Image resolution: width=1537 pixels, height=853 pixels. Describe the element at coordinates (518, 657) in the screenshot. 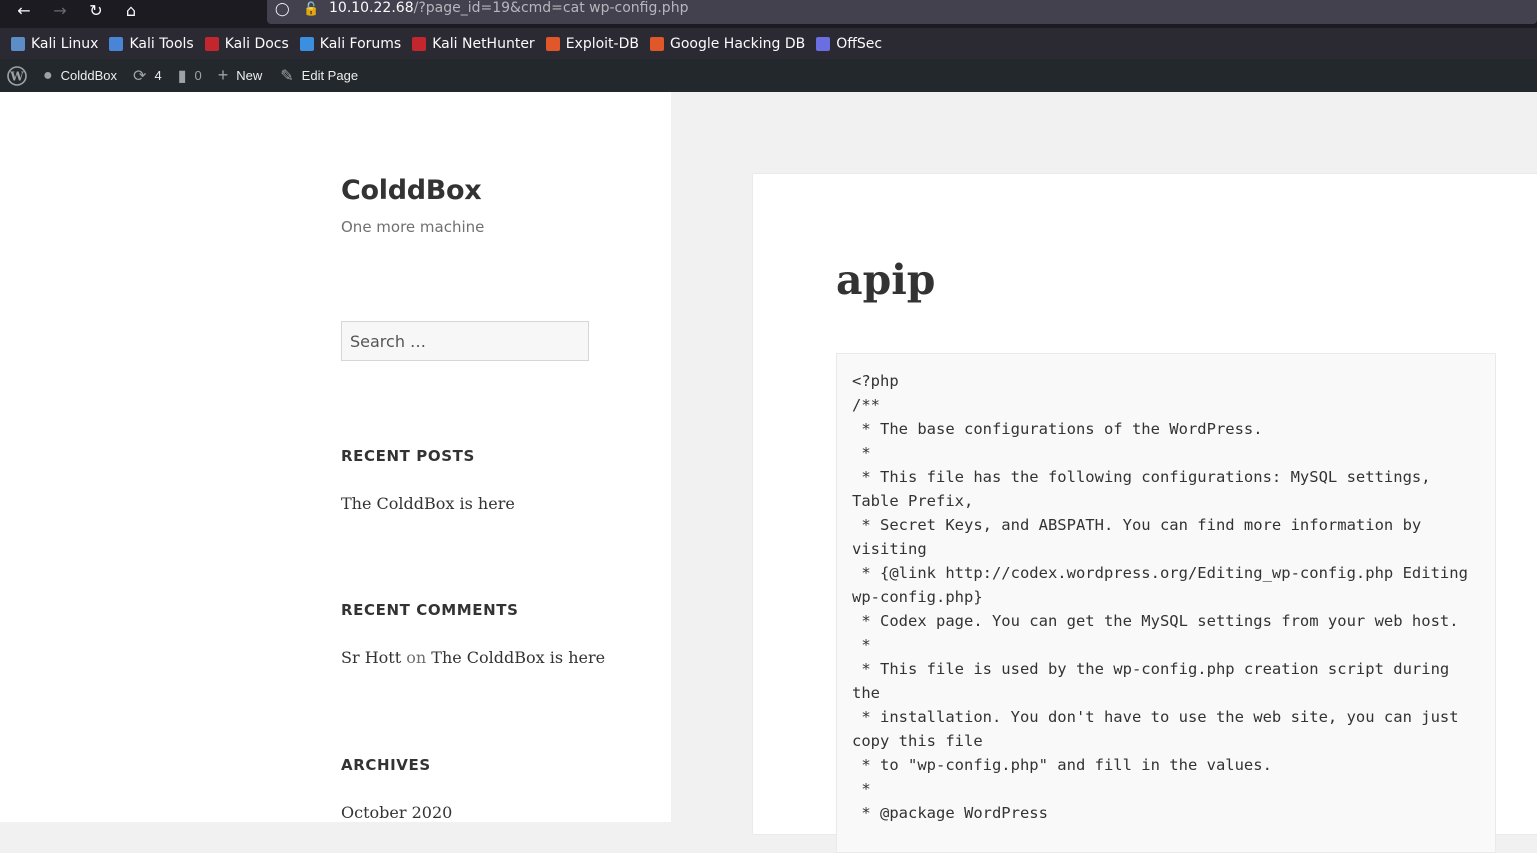

I see `comment-post-link: The ColddBox is here` at that location.